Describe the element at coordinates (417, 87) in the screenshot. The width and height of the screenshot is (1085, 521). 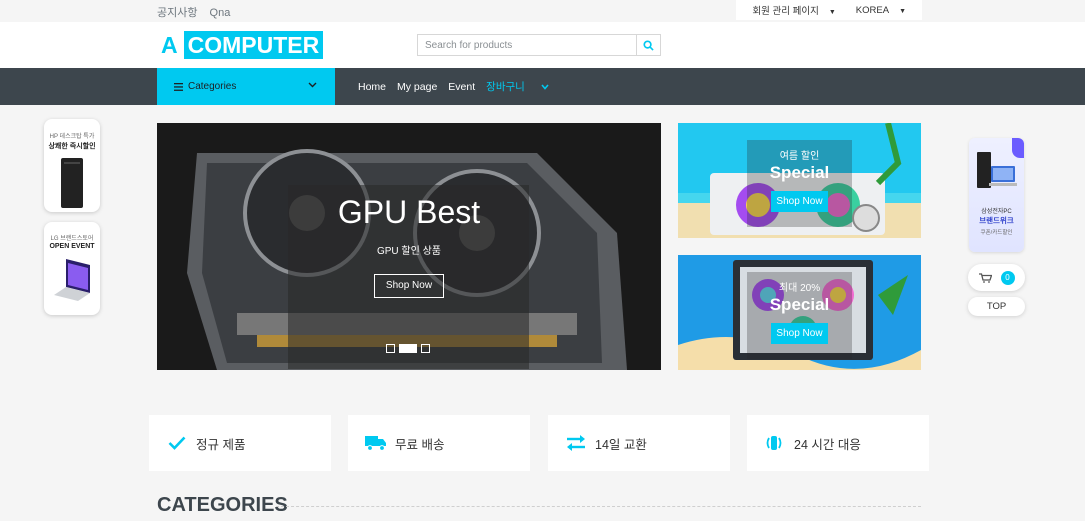
I see `nav-mypage: My page` at that location.